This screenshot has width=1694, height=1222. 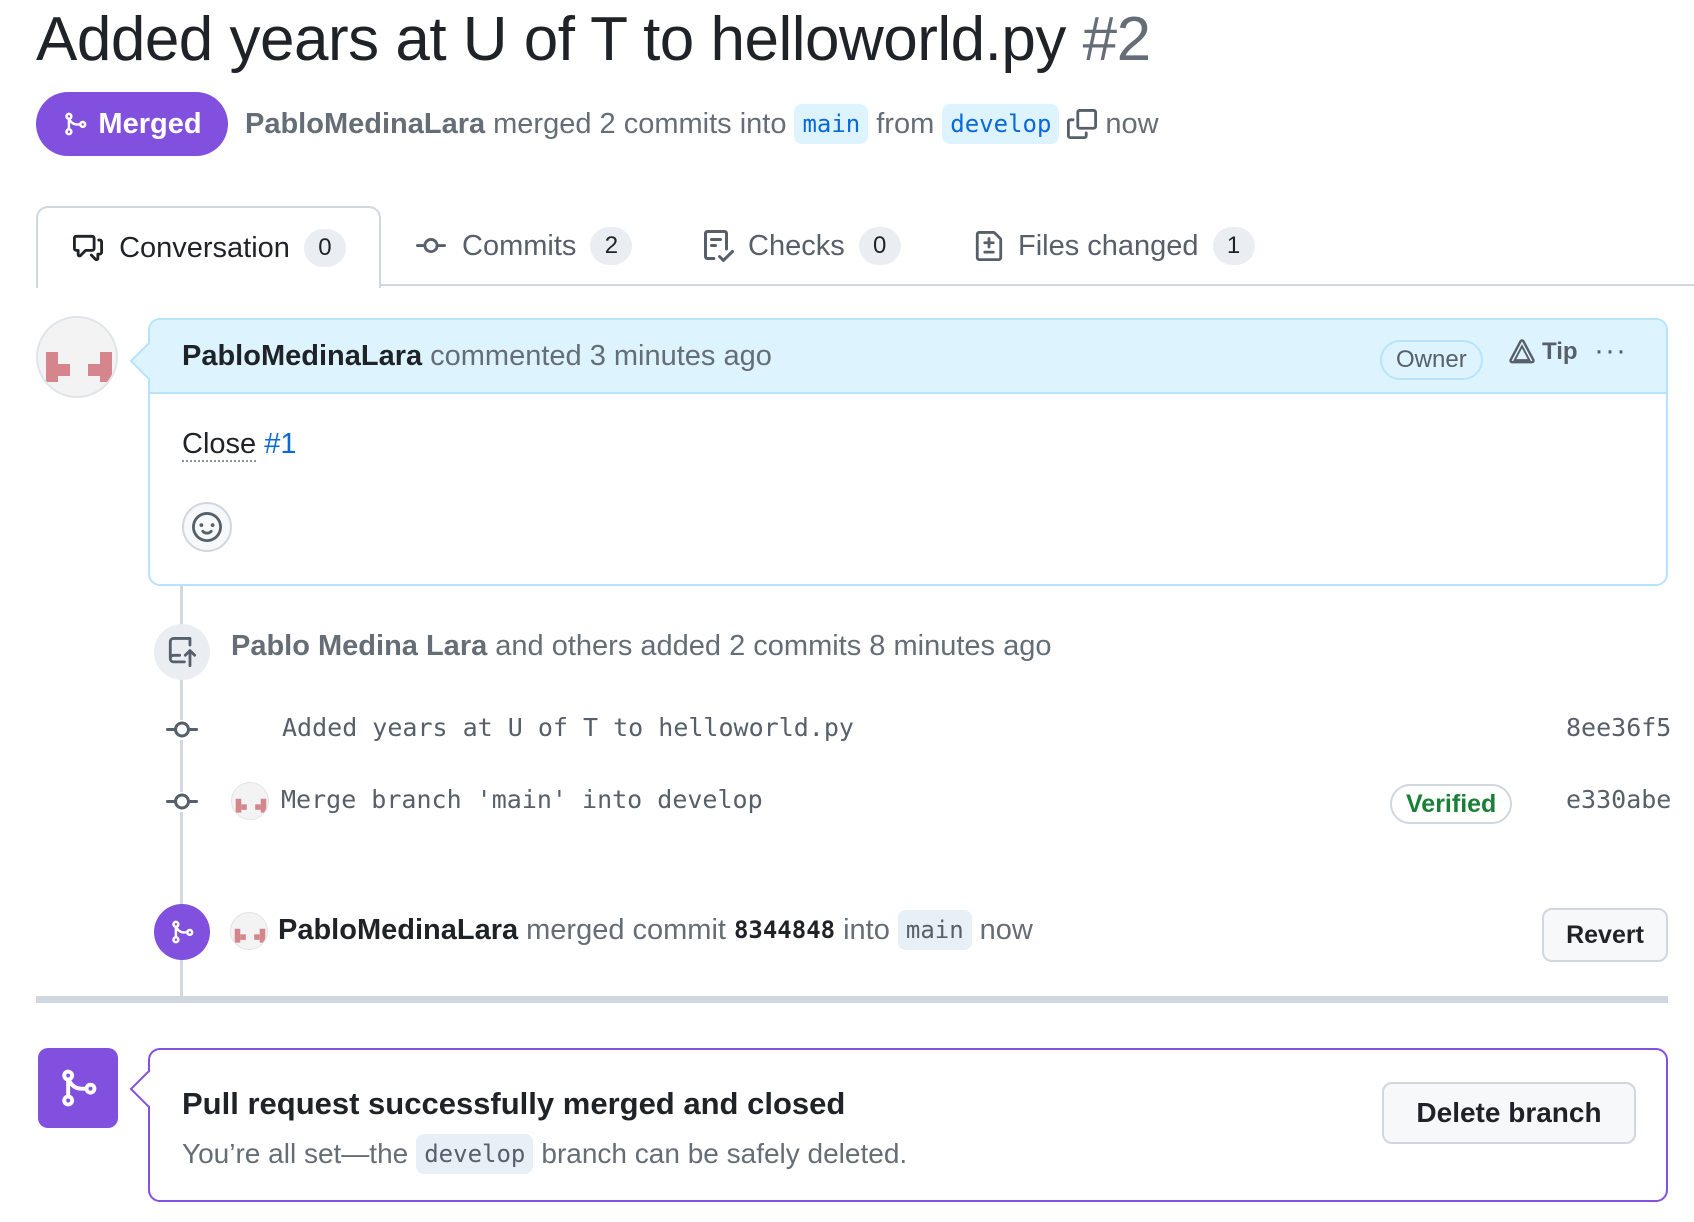 I want to click on tab-conversation-label: Conversation, so click(x=204, y=247).